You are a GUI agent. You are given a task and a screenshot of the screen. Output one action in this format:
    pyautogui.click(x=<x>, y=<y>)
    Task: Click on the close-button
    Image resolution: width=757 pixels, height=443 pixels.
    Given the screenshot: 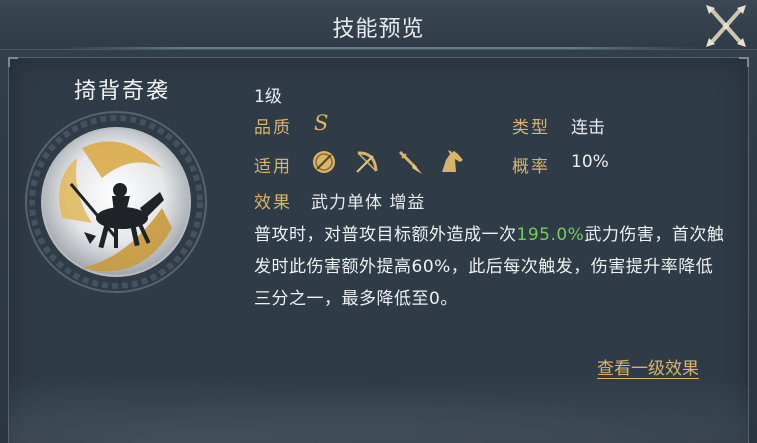 What is the action you would take?
    pyautogui.click(x=726, y=26)
    